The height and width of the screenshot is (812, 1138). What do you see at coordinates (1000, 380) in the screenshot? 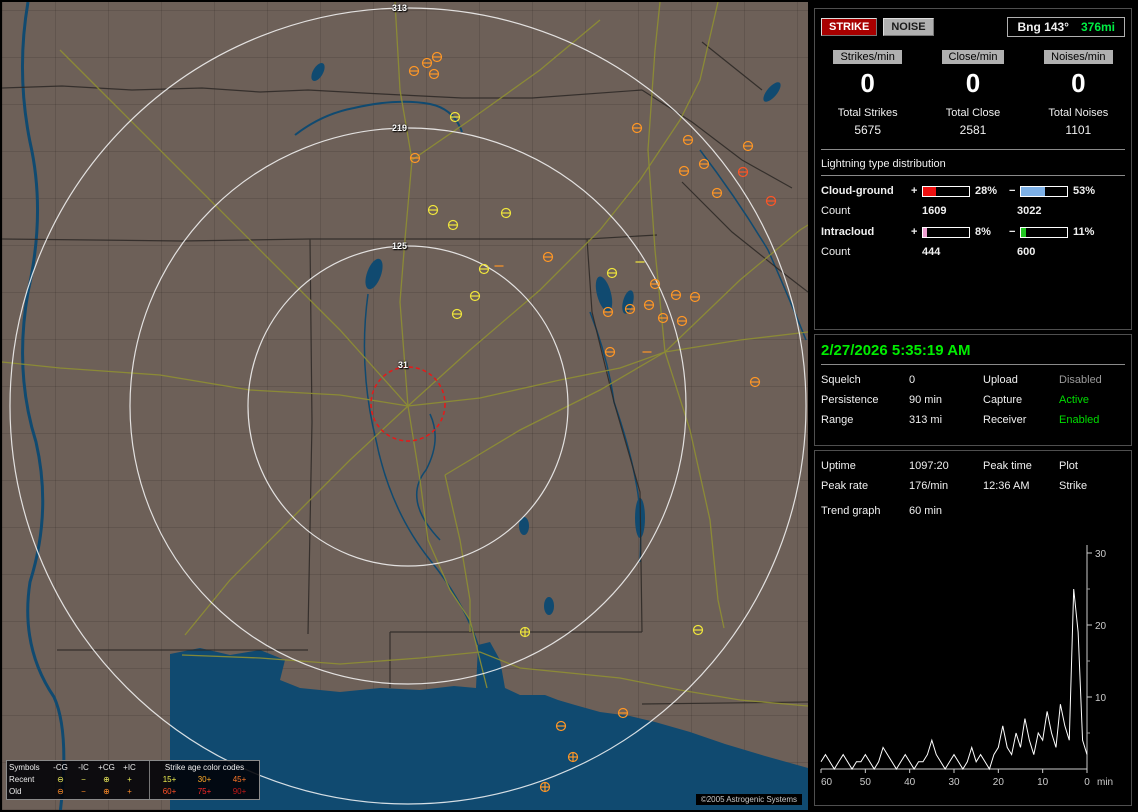
I see `upload-label: Upload` at bounding box center [1000, 380].